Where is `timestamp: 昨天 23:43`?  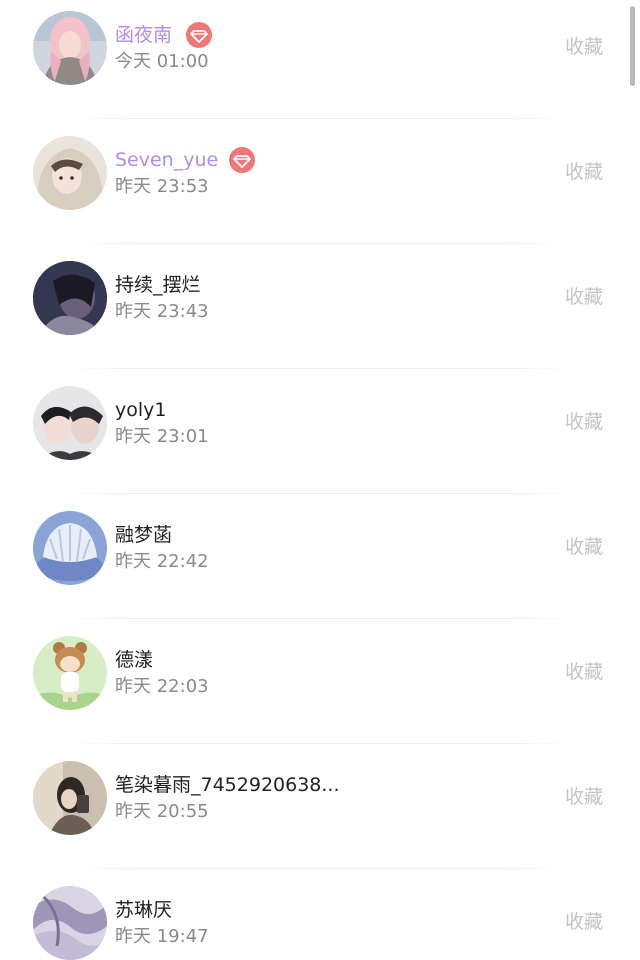 timestamp: 昨天 23:43 is located at coordinates (162, 311).